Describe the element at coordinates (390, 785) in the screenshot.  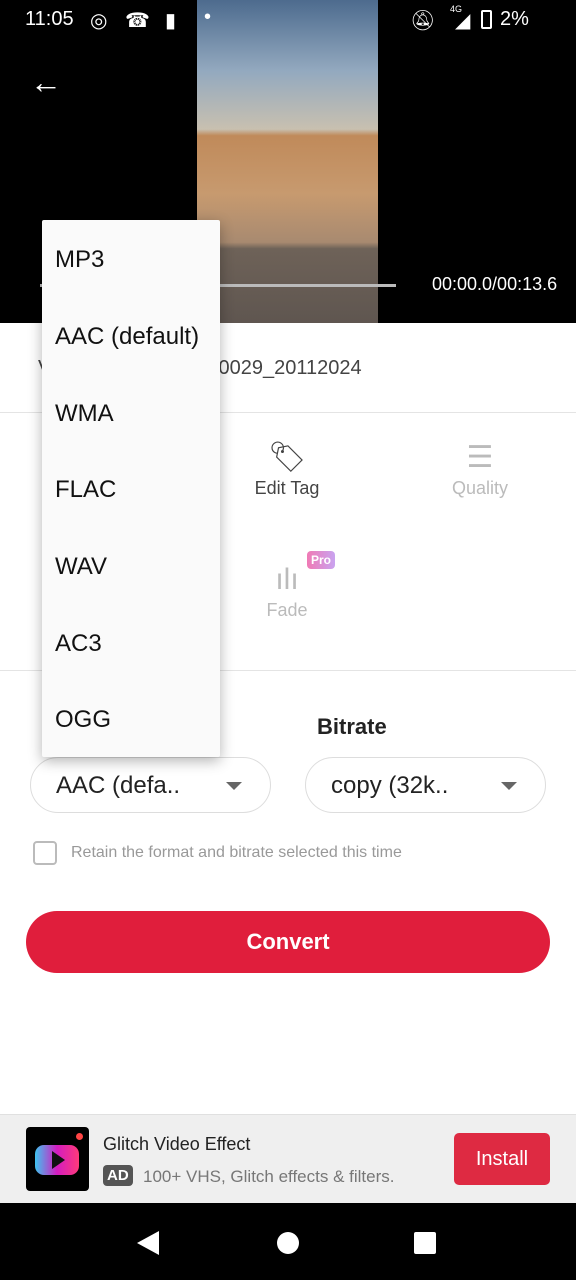
I see `bitrate-value: copy (32k..` at that location.